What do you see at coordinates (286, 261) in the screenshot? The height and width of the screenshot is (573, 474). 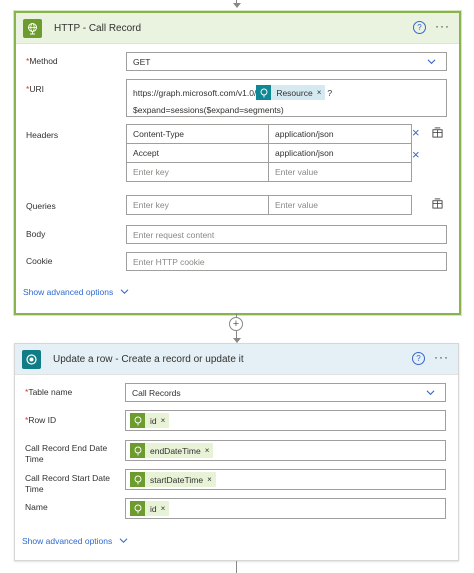 I see `cookie-input: Enter HTTP cookie` at bounding box center [286, 261].